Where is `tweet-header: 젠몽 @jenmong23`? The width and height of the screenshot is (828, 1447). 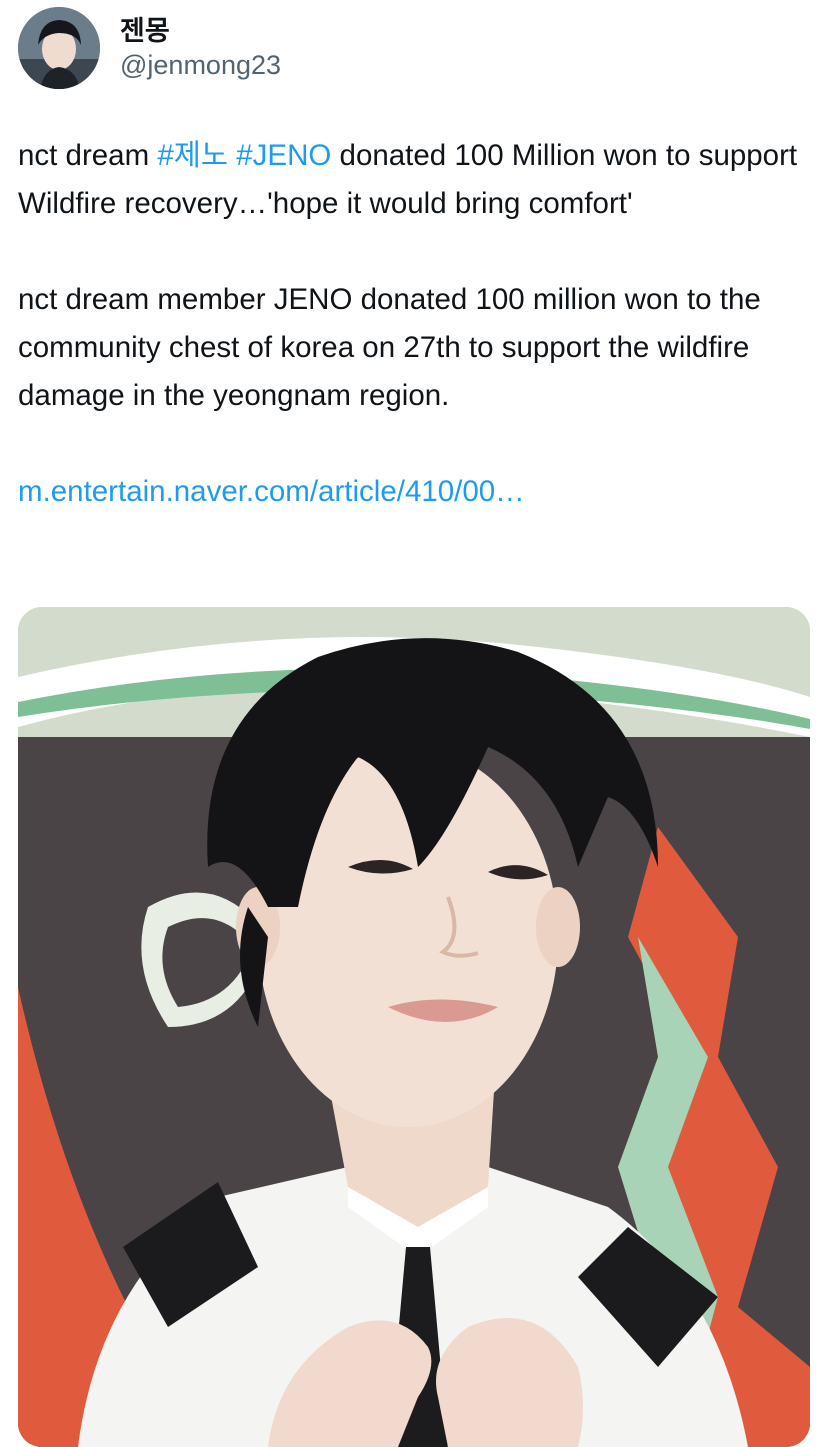
tweet-header: 젠몽 @jenmong23 is located at coordinates (149, 48).